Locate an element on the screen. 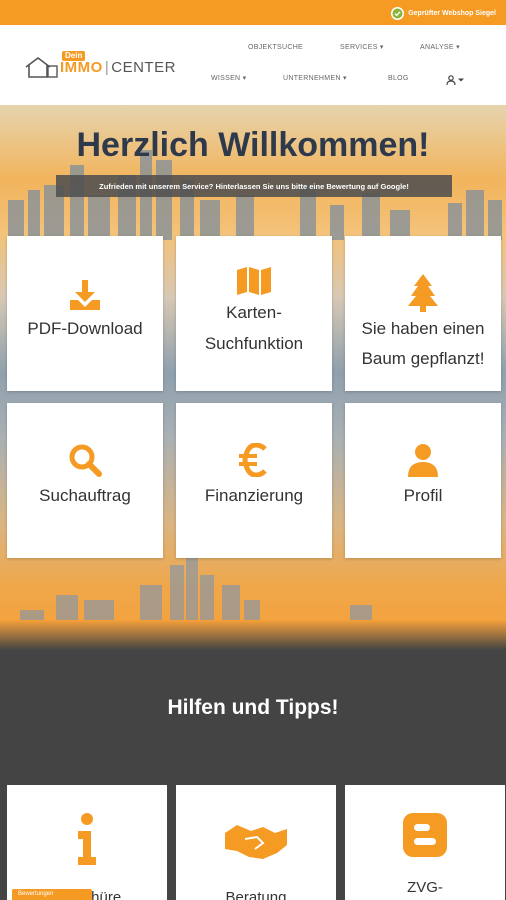 This screenshot has height=900, width=506. tile-baum-gepflanzt: Sie haben einen Baum gepflanzt! is located at coordinates (423, 313).